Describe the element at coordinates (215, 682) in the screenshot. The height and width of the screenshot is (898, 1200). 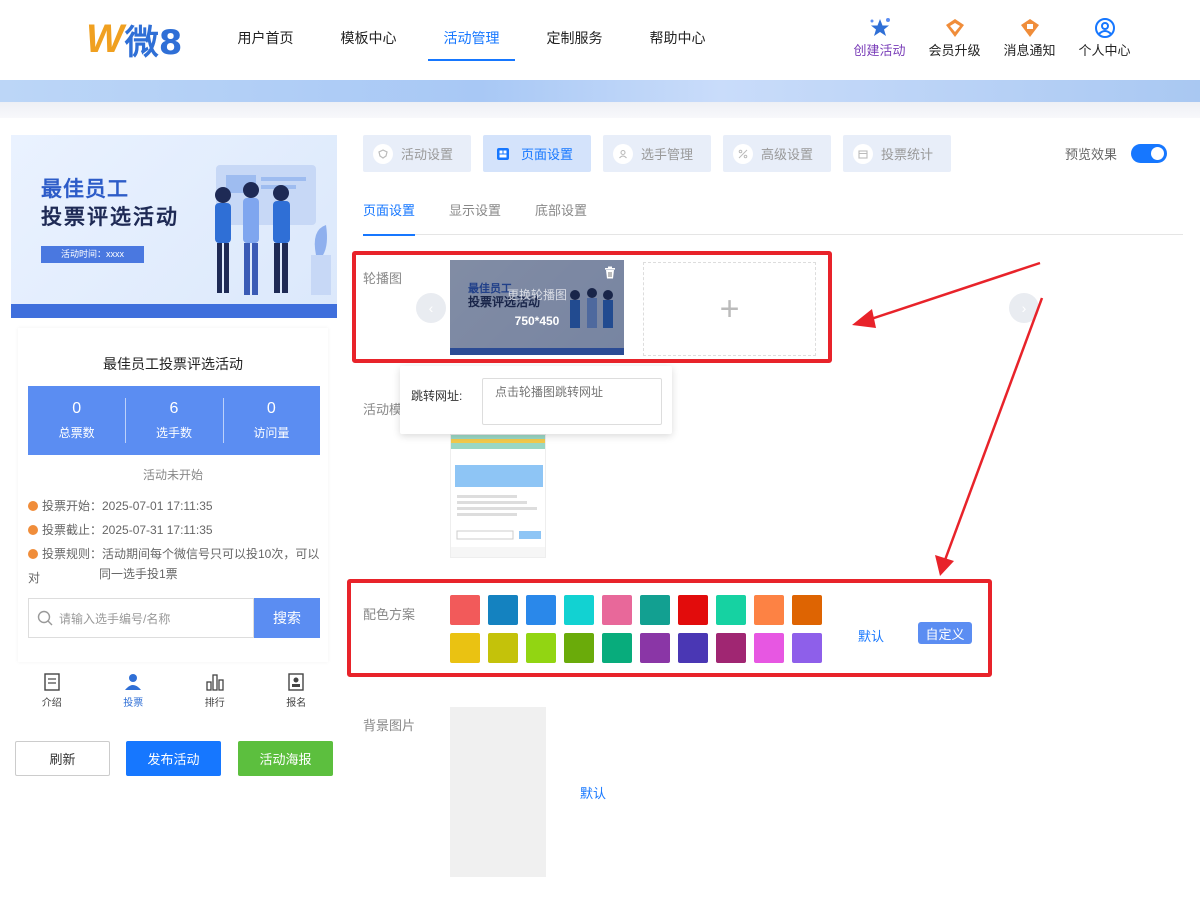
I see `bar-chart-icon` at that location.